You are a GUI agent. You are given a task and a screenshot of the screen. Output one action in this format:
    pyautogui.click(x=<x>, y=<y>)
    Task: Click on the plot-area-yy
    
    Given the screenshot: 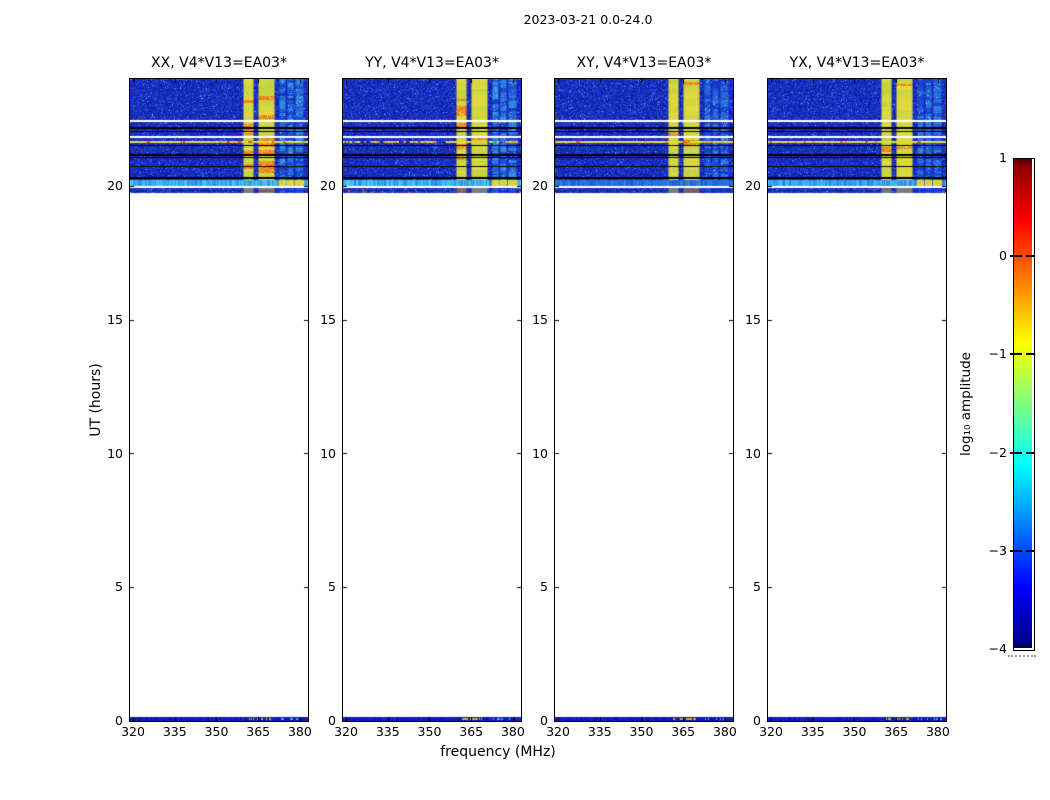 What is the action you would take?
    pyautogui.click(x=432, y=400)
    